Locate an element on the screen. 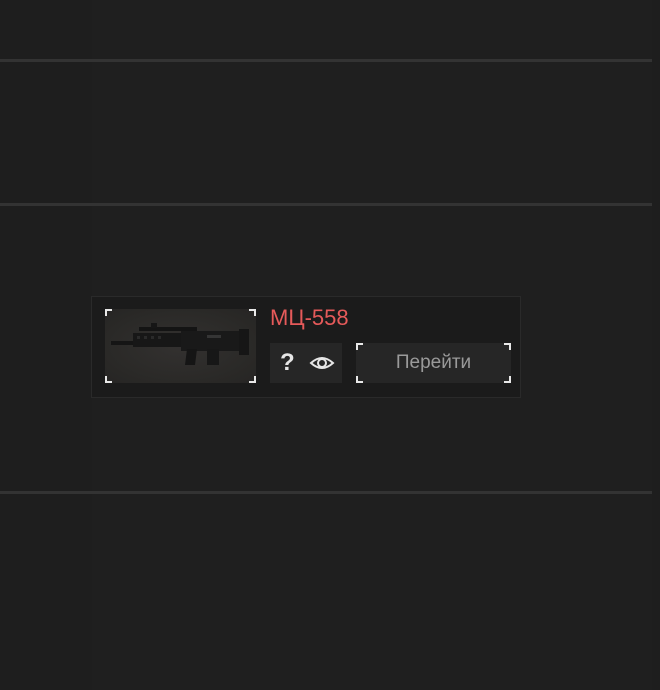  frame-corner-br is located at coordinates (252, 379).